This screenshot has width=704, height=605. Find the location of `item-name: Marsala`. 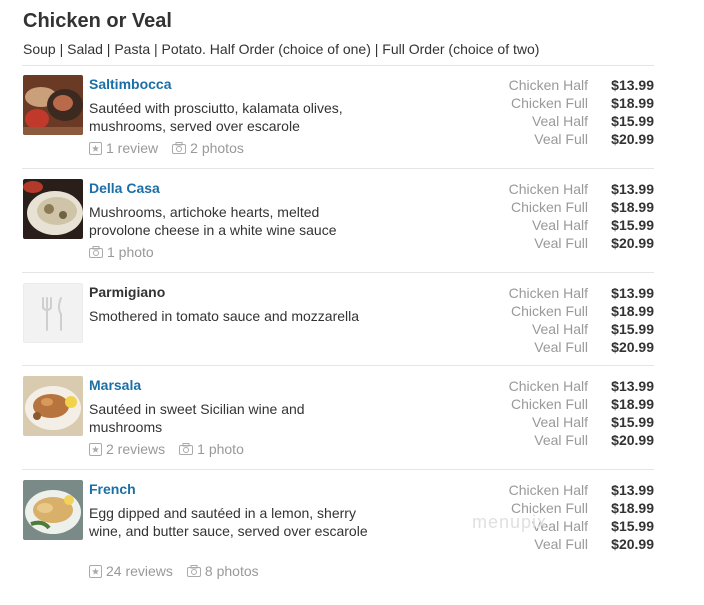

item-name: Marsala is located at coordinates (115, 385).